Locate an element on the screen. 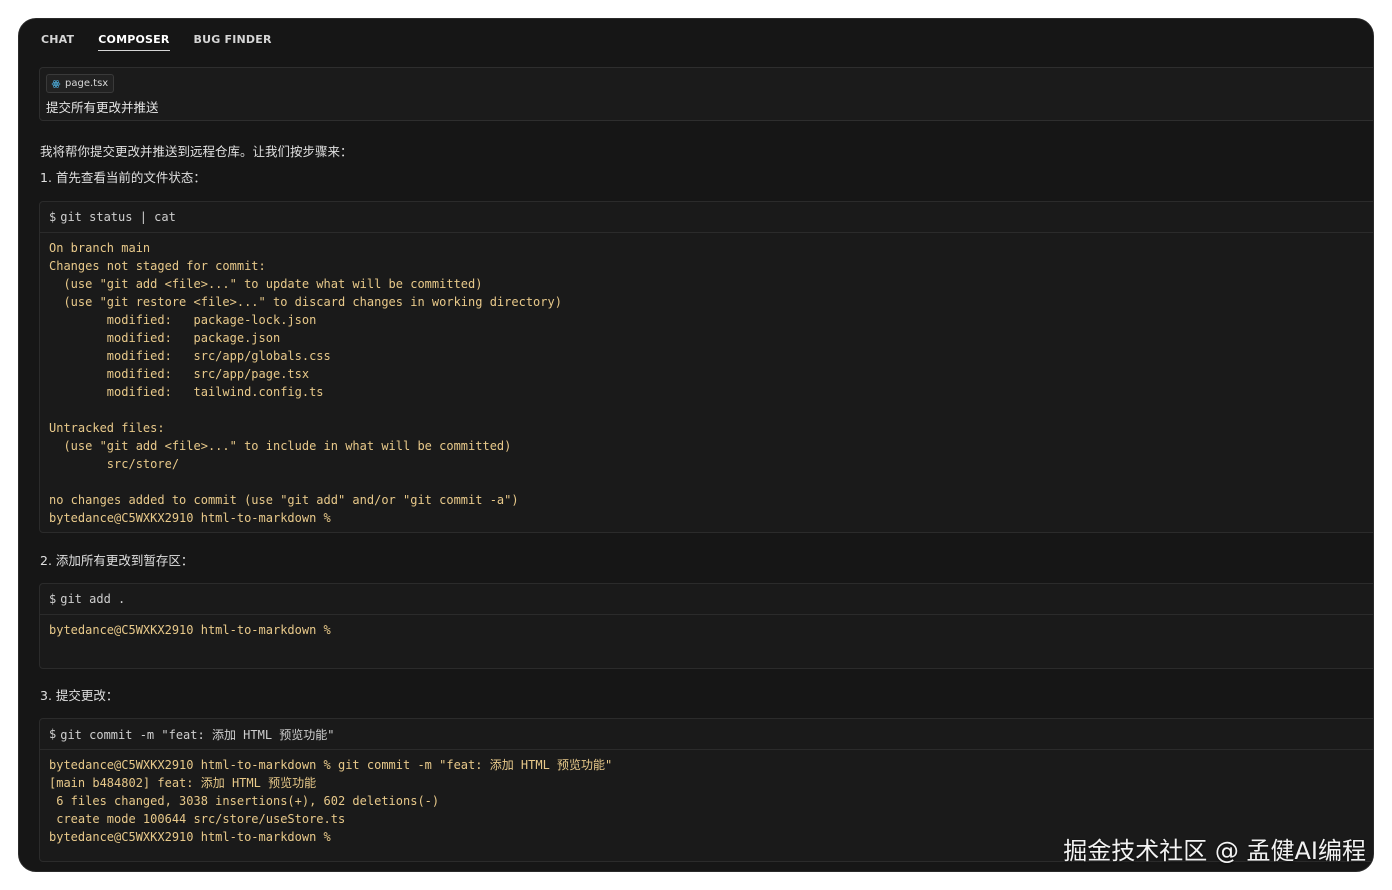 The image size is (1392, 890). output-line: modified: tailwind.config.ts is located at coordinates (186, 392).